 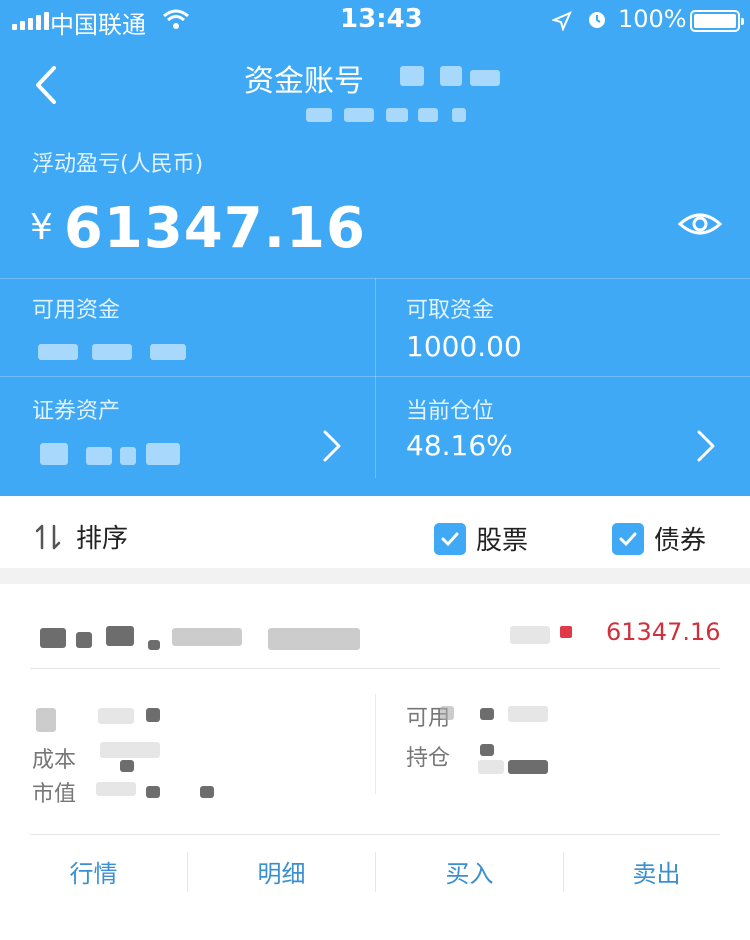 I want to click on chevron-left-icon, so click(x=46, y=85).